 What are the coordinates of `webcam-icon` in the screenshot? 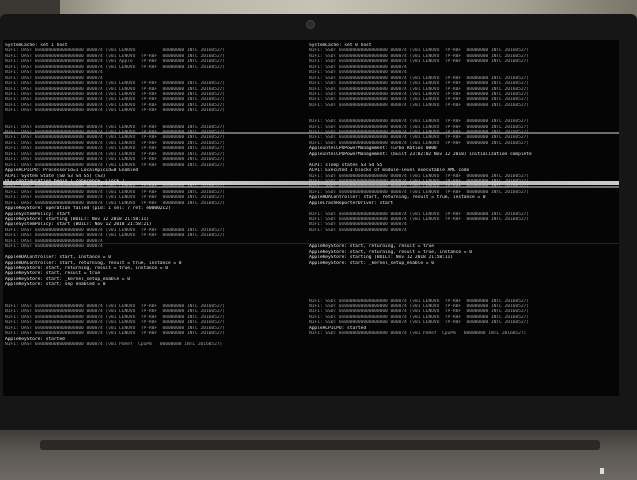 It's located at (310, 24).